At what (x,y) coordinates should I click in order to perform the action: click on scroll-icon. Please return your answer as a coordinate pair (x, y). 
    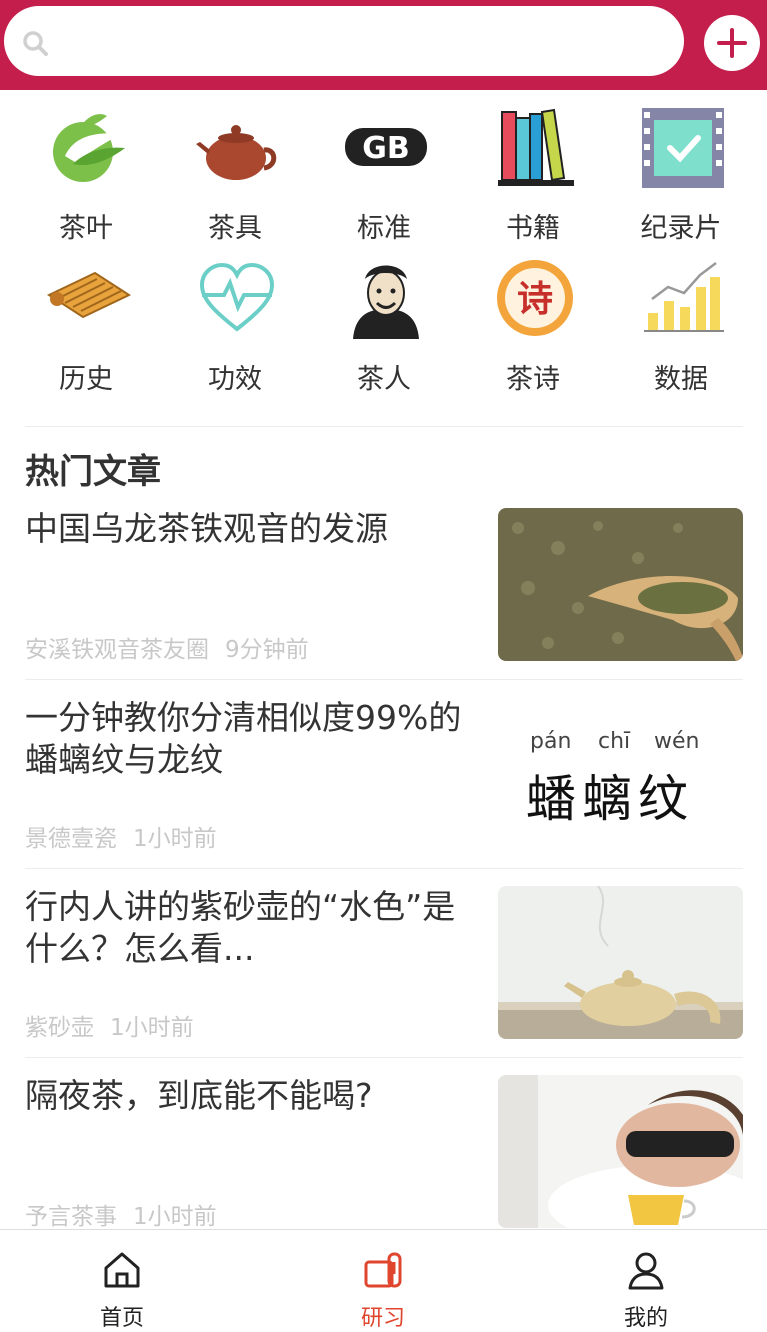
    Looking at the image, I should click on (88, 295).